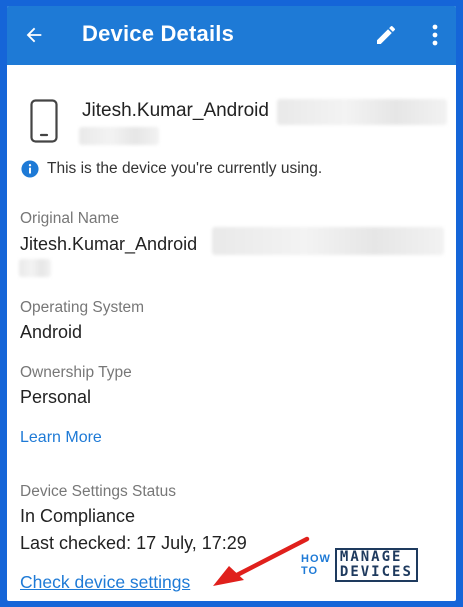 Image resolution: width=463 pixels, height=607 pixels. I want to click on pencil-icon, so click(386, 34).